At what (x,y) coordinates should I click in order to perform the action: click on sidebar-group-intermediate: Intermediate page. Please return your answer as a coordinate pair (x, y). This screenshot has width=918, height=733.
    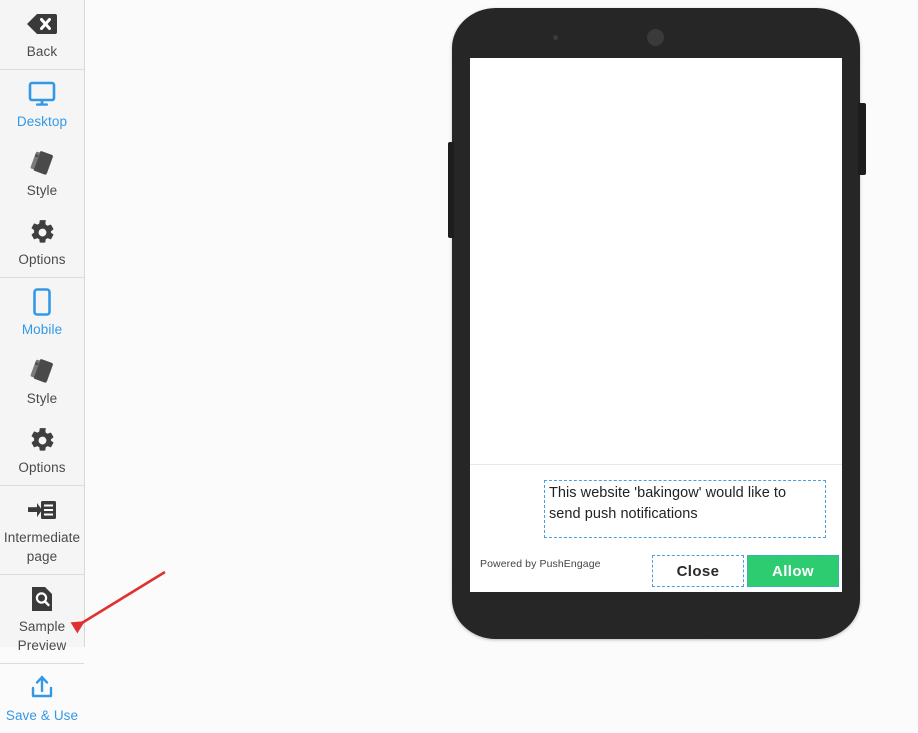
    Looking at the image, I should click on (42, 530).